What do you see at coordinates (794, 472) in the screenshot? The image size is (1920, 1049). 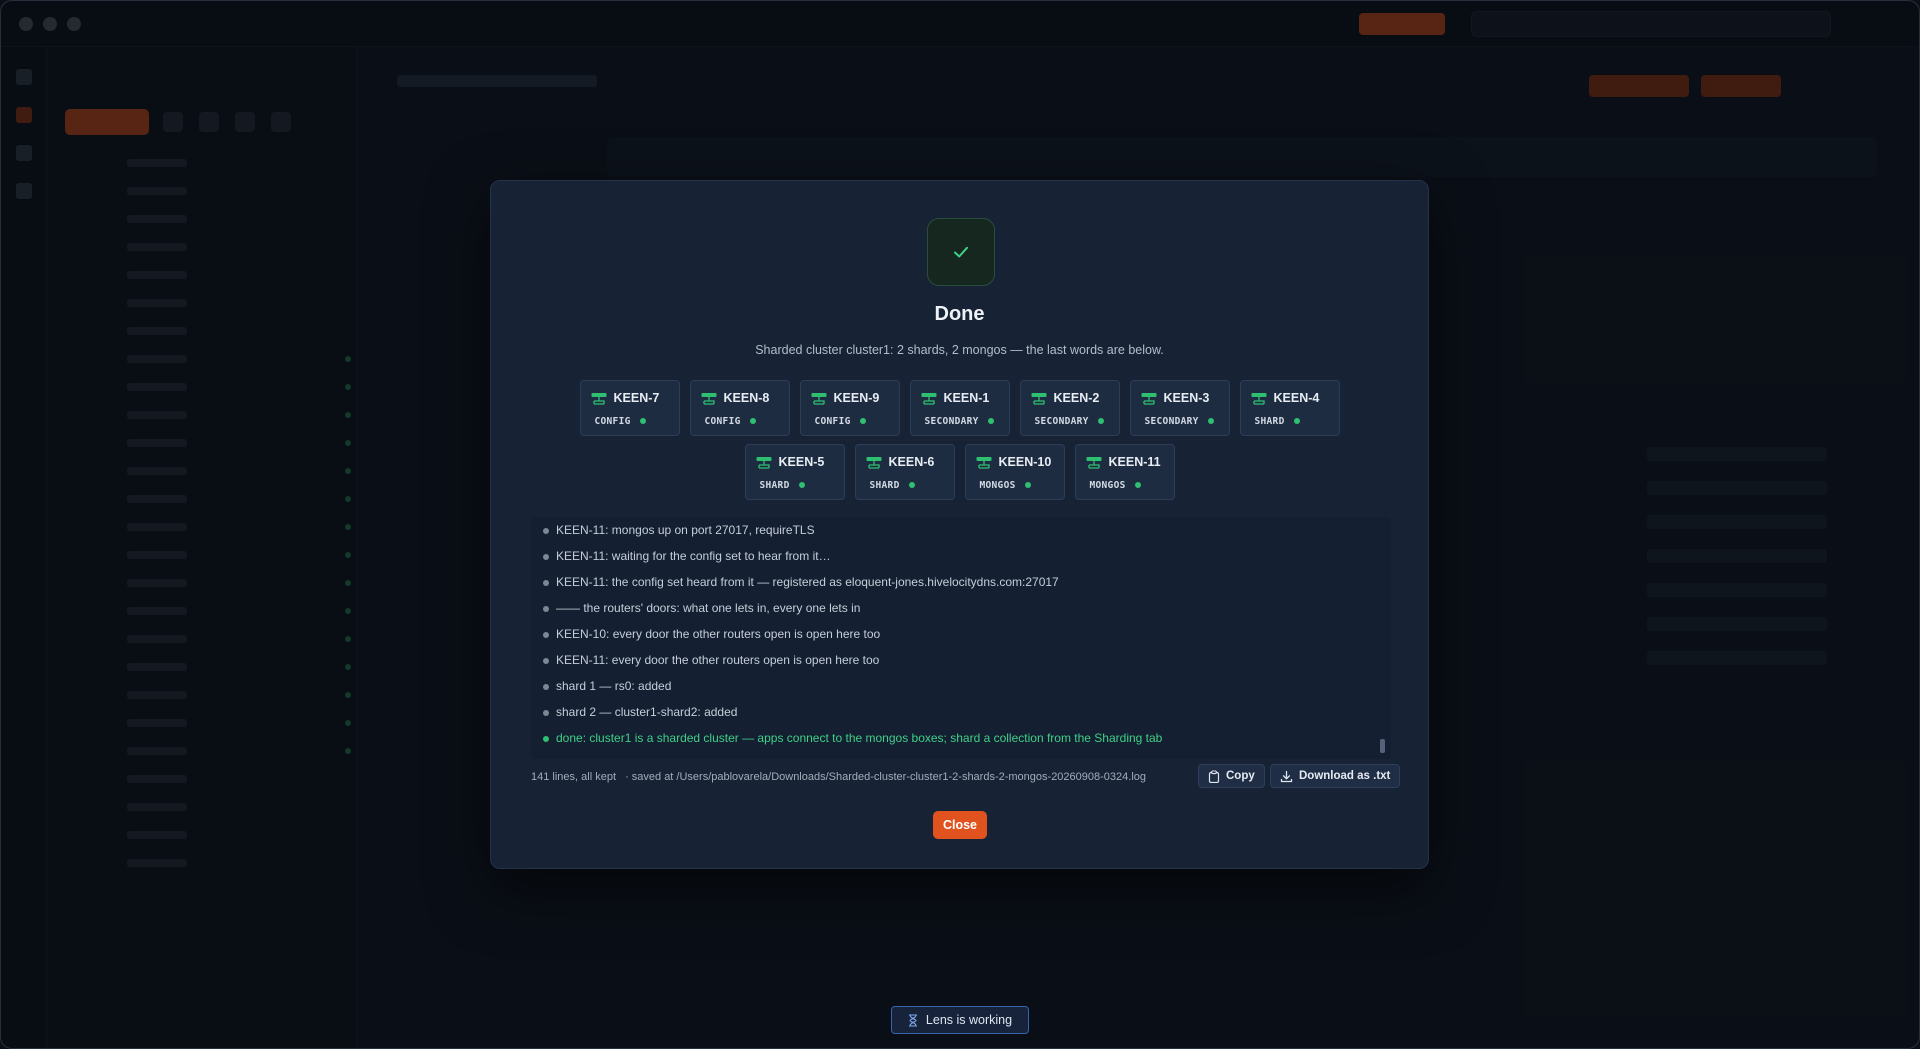 I see `node-card: KEEN-5 SHARD` at bounding box center [794, 472].